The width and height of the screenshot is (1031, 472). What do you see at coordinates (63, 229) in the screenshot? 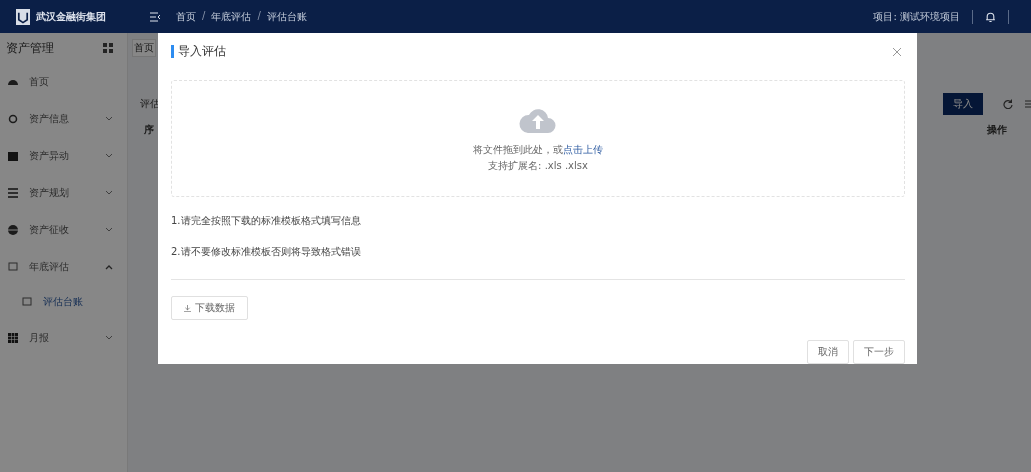
I see `sidebar-item: 资产征收` at bounding box center [63, 229].